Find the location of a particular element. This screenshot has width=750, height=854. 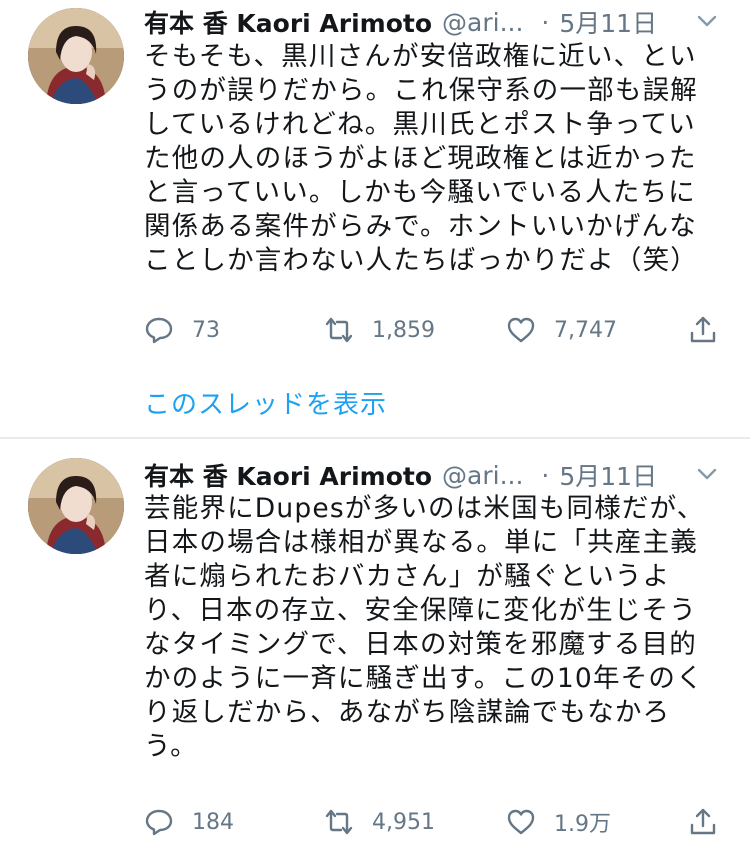

reply-count: 184 is located at coordinates (213, 822).